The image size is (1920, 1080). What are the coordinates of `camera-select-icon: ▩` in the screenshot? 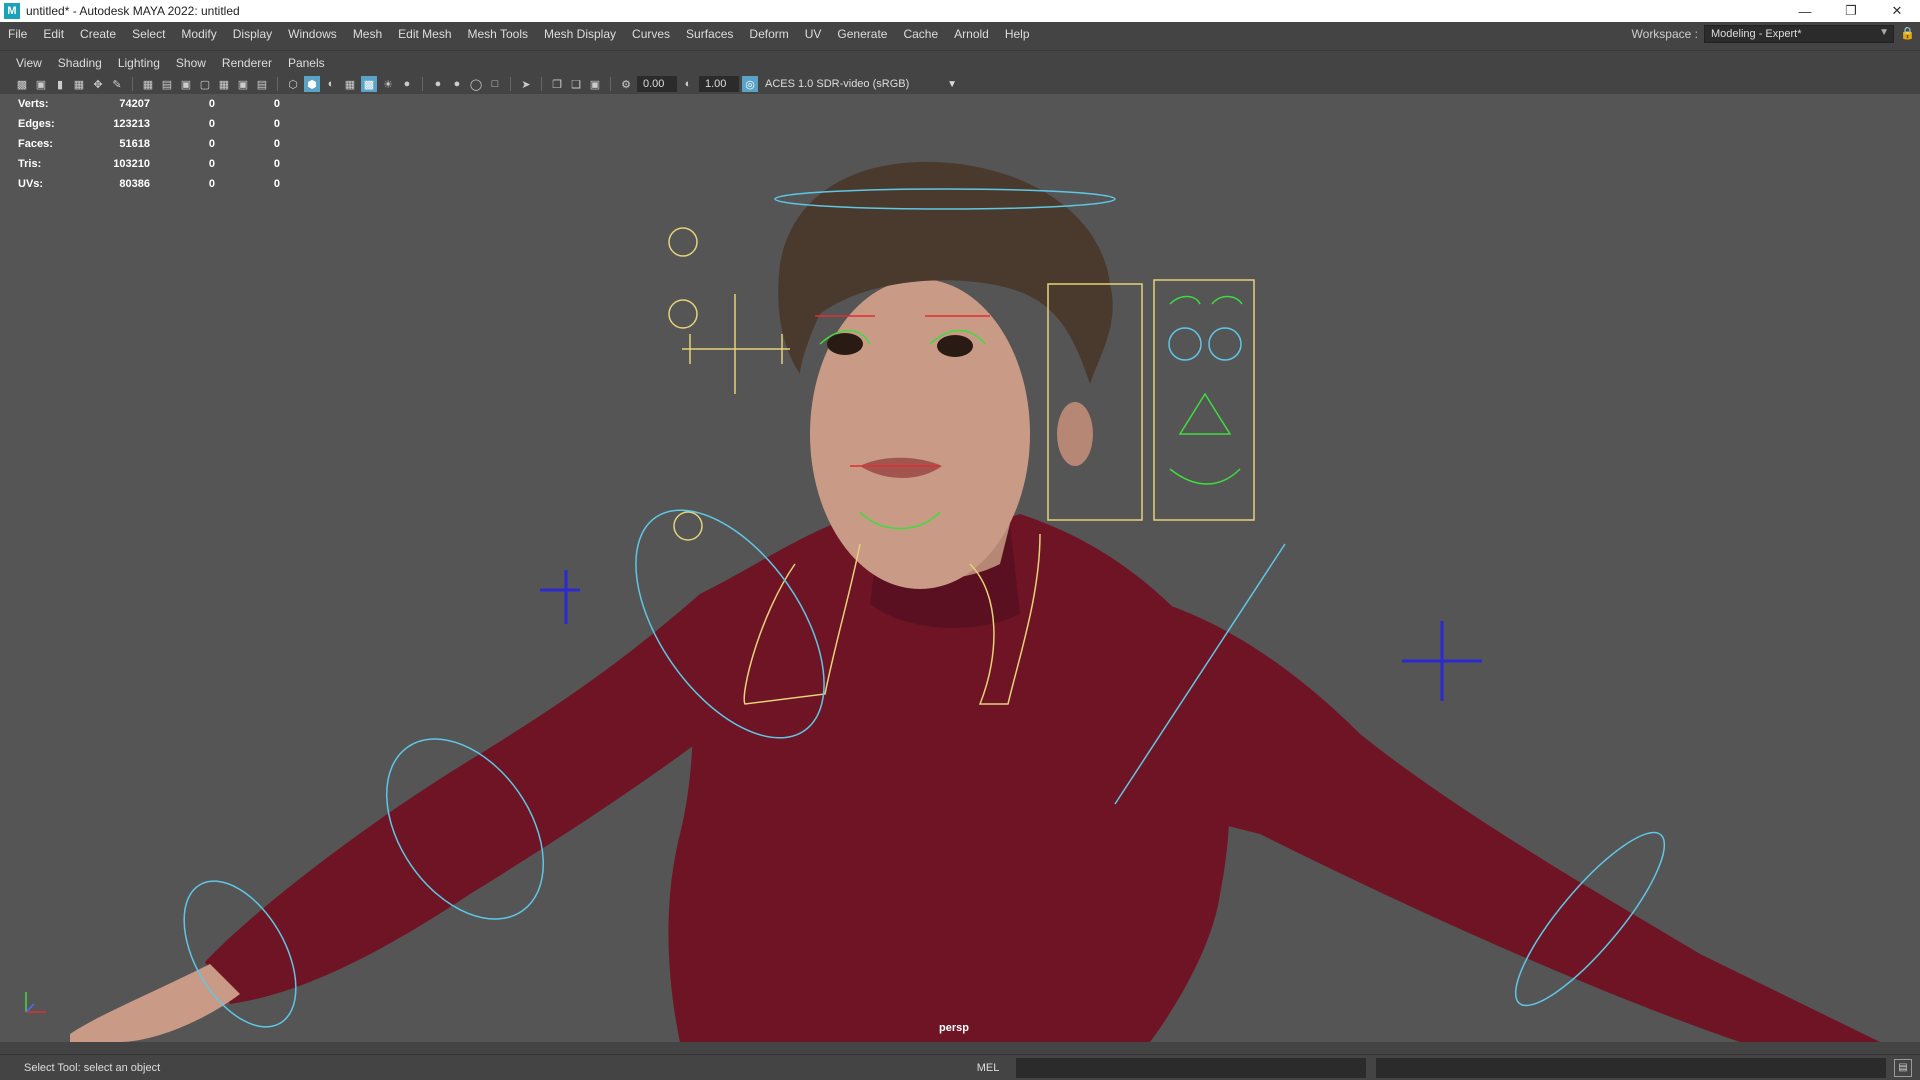 It's located at (22, 84).